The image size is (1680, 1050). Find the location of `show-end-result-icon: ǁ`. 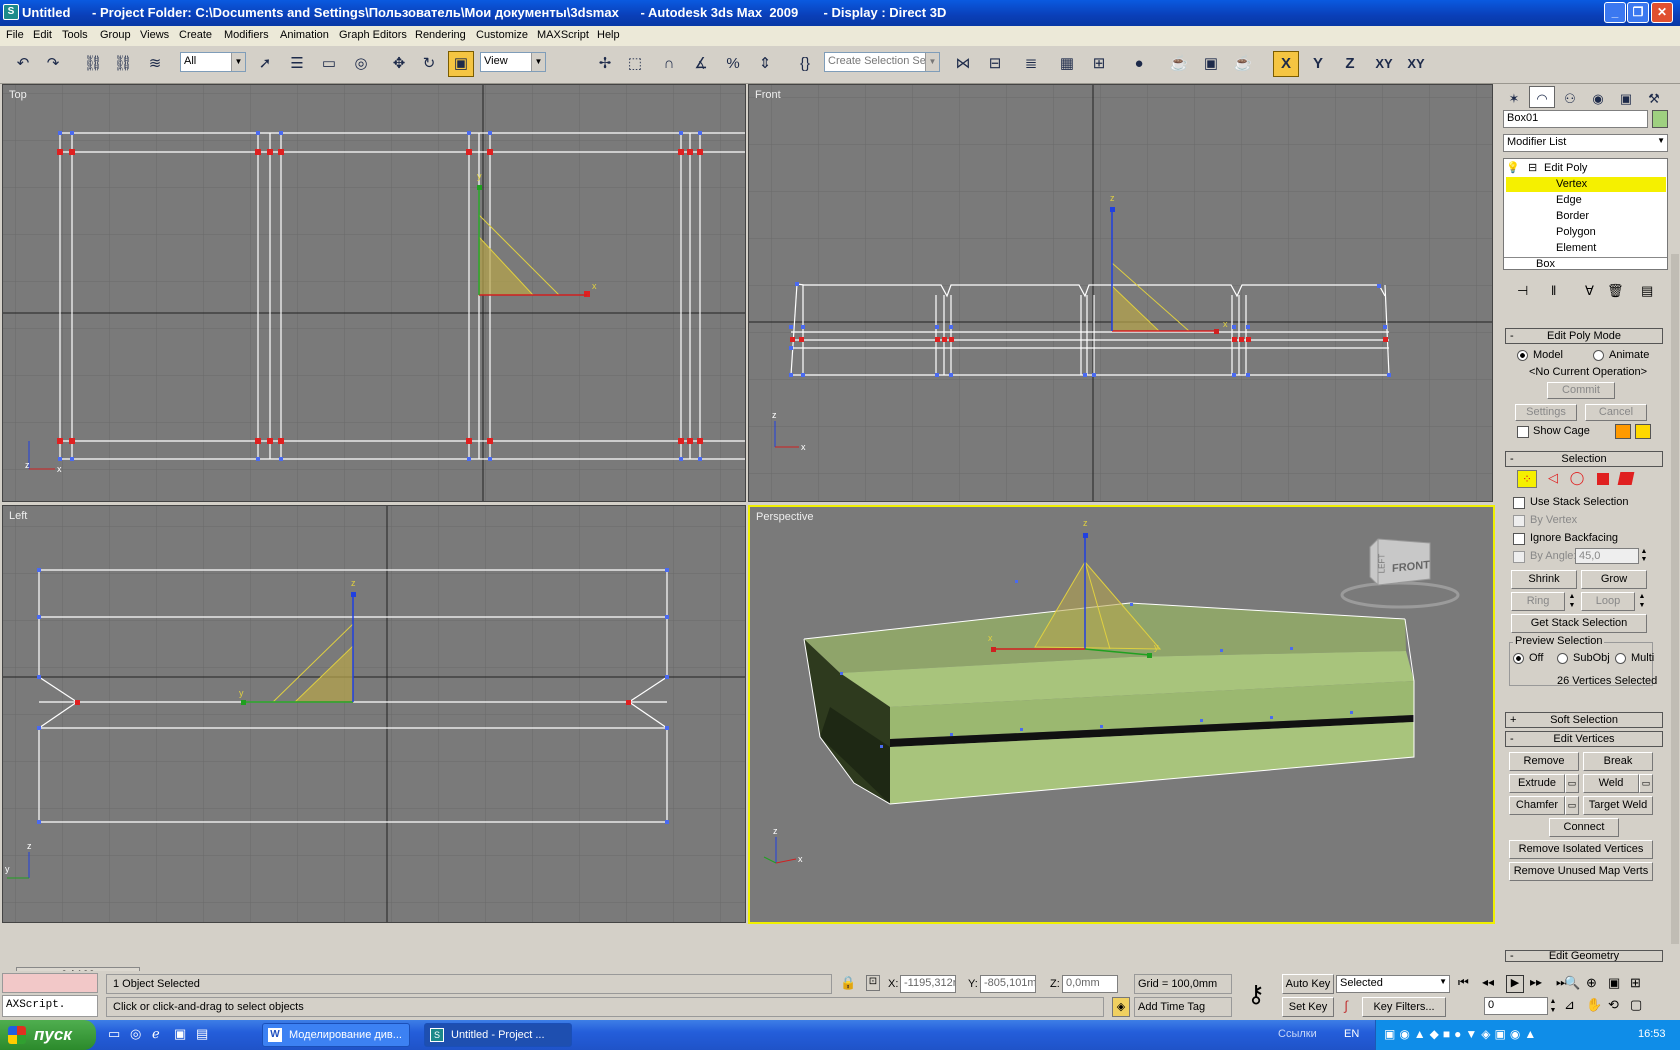

show-end-result-icon: ǁ is located at coordinates (1553, 290).